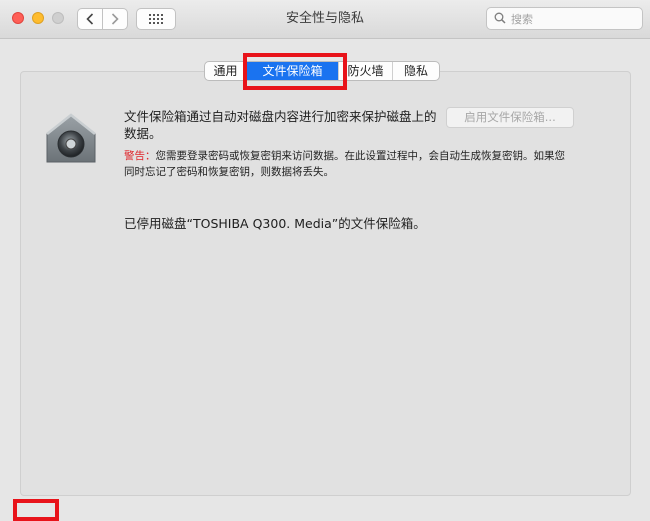 The width and height of the screenshot is (650, 521). I want to click on minimize-button, so click(38, 18).